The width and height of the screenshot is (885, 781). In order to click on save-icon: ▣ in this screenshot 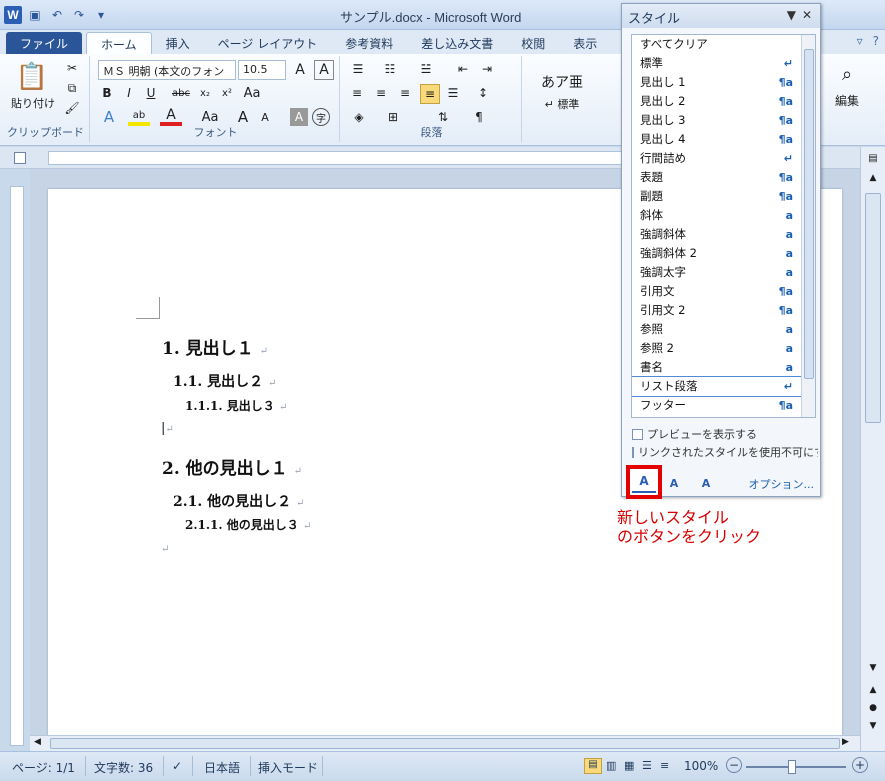, I will do `click(35, 15)`.